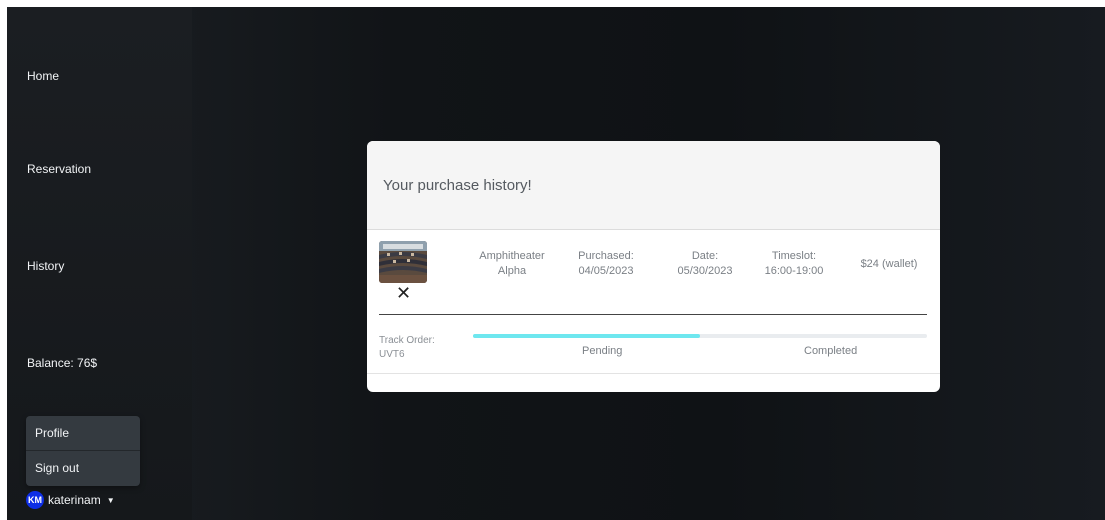  What do you see at coordinates (457, 185) in the screenshot?
I see `modal-title: Your purchase history!` at bounding box center [457, 185].